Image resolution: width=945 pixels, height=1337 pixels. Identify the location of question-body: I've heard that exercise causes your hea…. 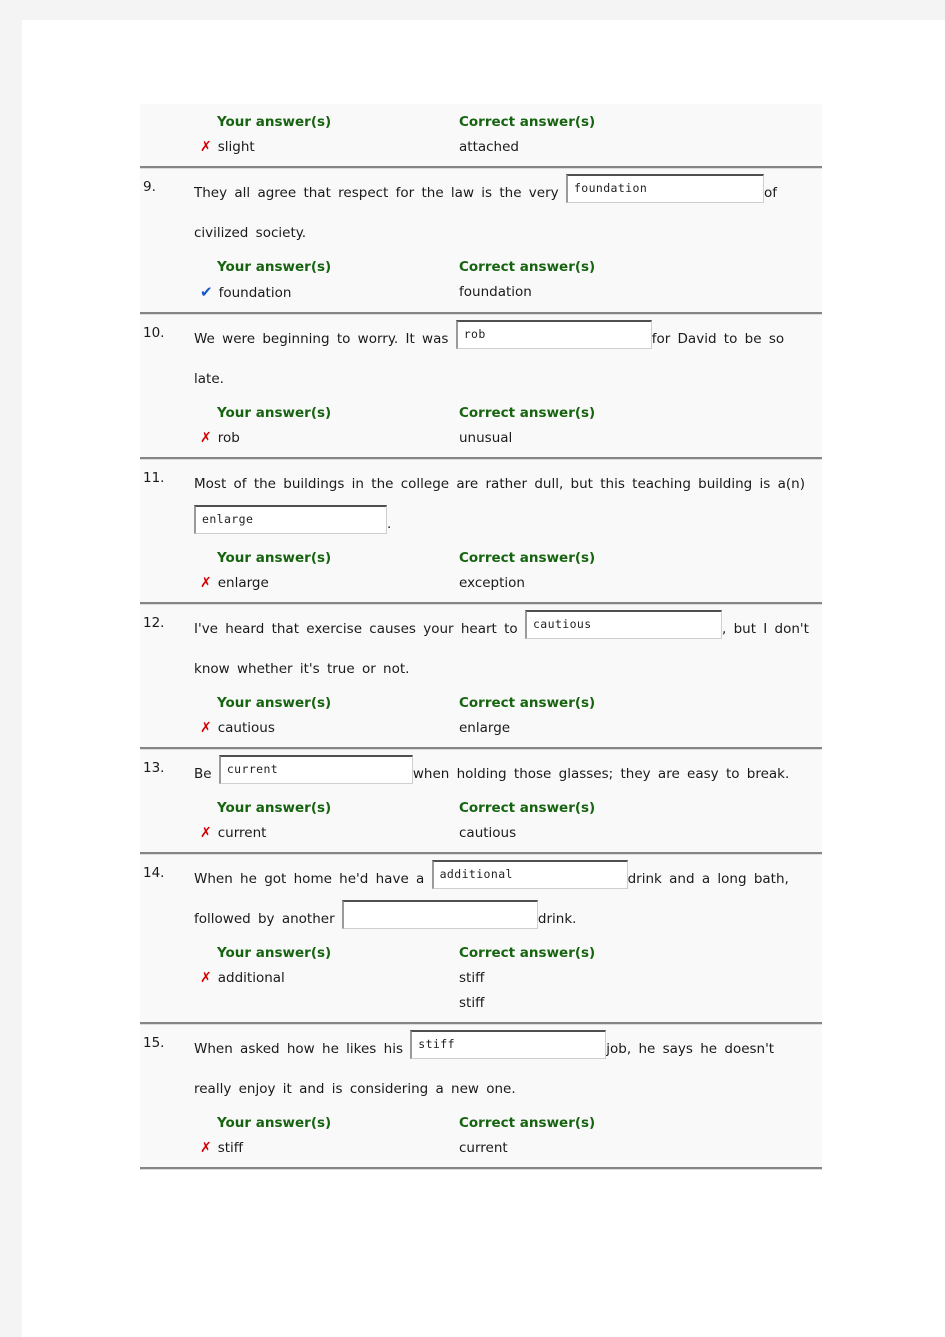
(507, 676).